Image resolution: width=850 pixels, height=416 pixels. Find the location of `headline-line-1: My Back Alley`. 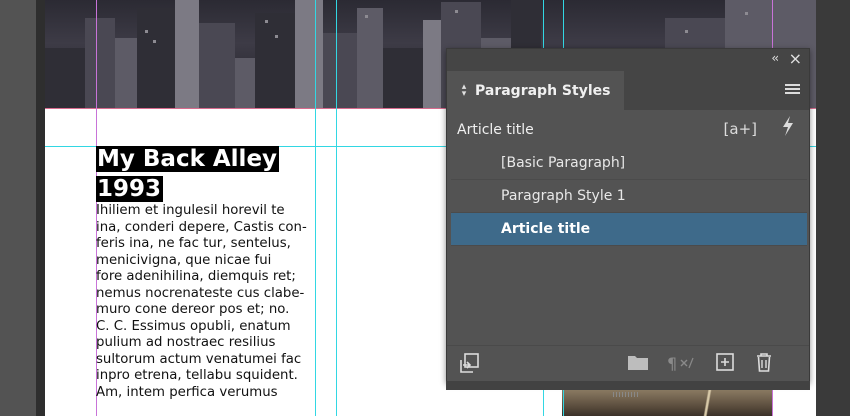

headline-line-1: My Back Alley is located at coordinates (188, 159).